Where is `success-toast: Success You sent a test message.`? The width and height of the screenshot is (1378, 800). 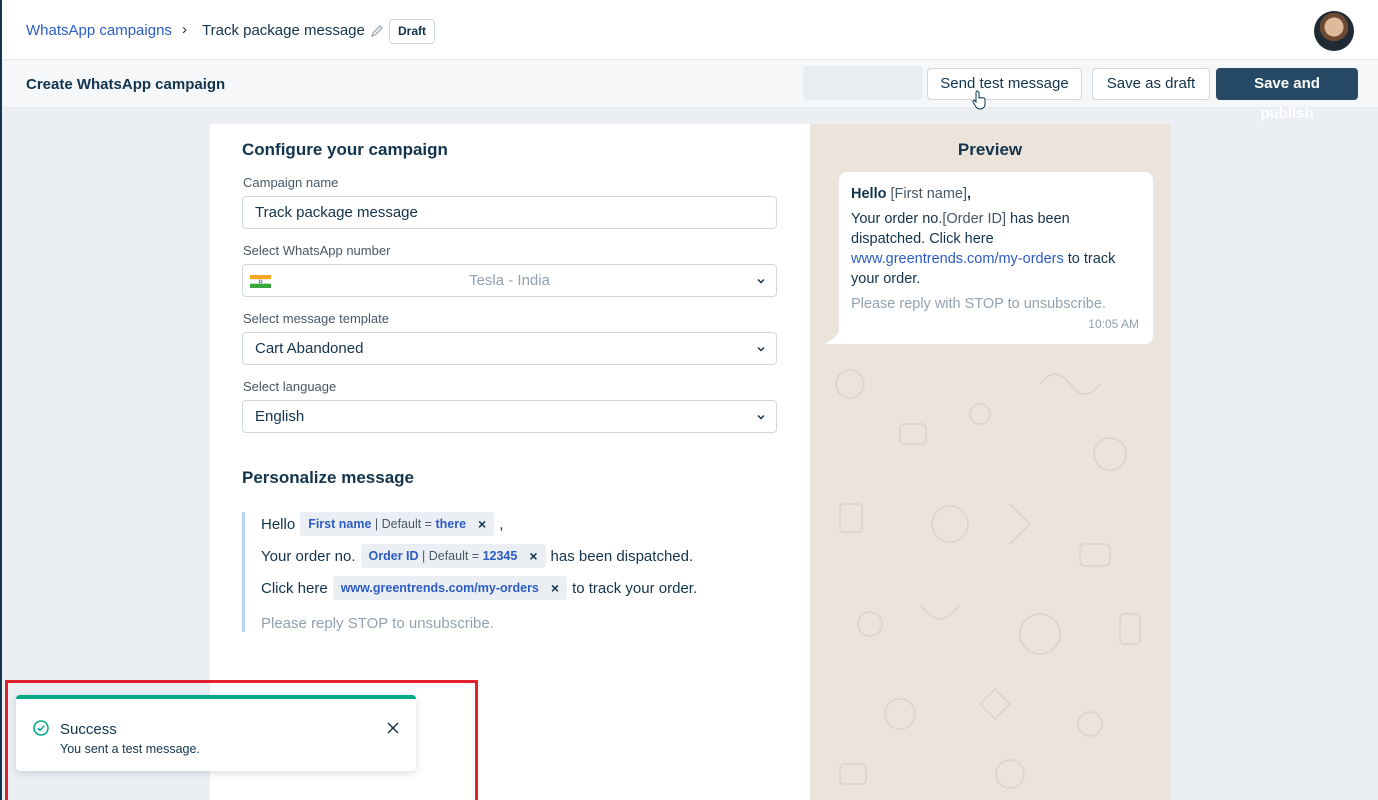
success-toast: Success You sent a test message. is located at coordinates (216, 733).